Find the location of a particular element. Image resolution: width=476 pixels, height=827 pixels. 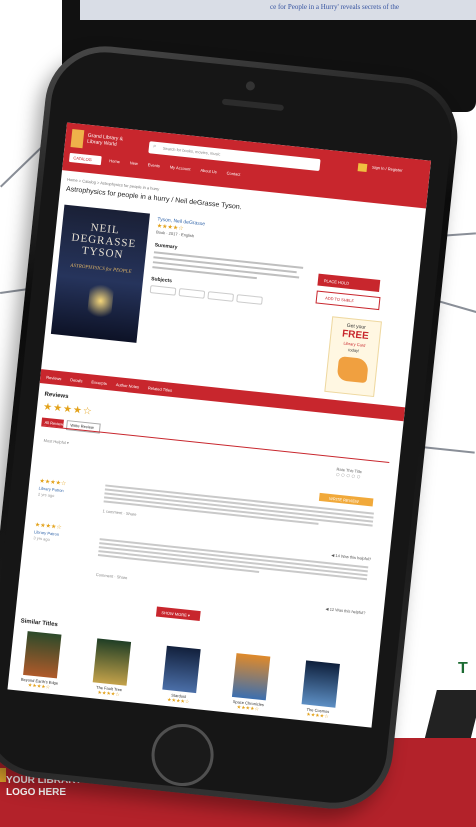

nav-link-account: My Account is located at coordinates (180, 167).